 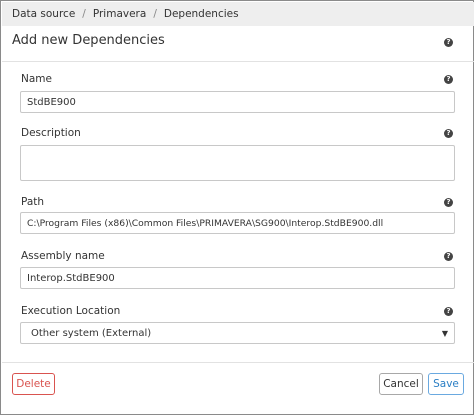 What do you see at coordinates (119, 14) in the screenshot?
I see `breadcrumb-primavera: Primavera` at bounding box center [119, 14].